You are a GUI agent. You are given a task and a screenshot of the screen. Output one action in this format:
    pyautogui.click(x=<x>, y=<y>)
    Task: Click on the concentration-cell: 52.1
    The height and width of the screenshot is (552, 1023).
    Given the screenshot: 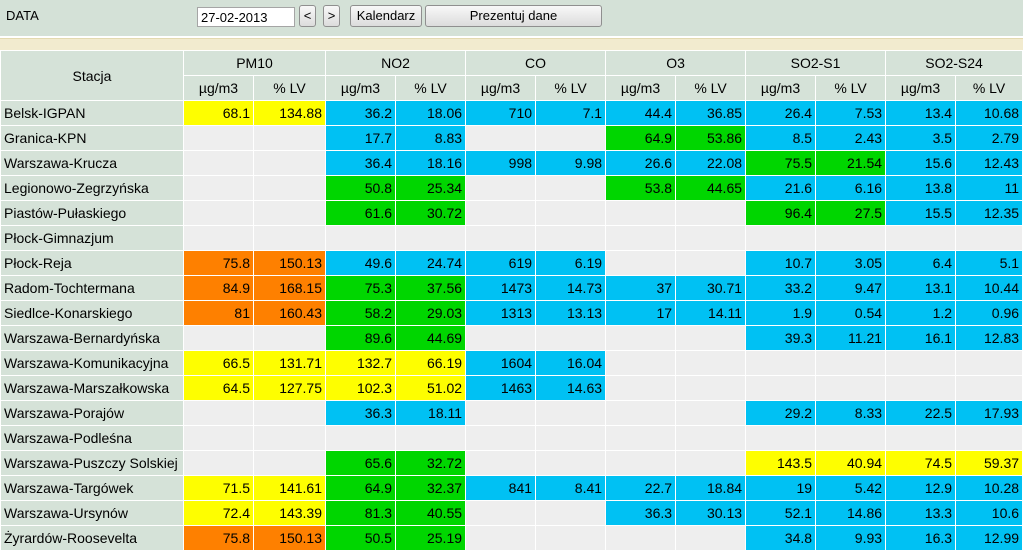 What is the action you would take?
    pyautogui.click(x=781, y=513)
    